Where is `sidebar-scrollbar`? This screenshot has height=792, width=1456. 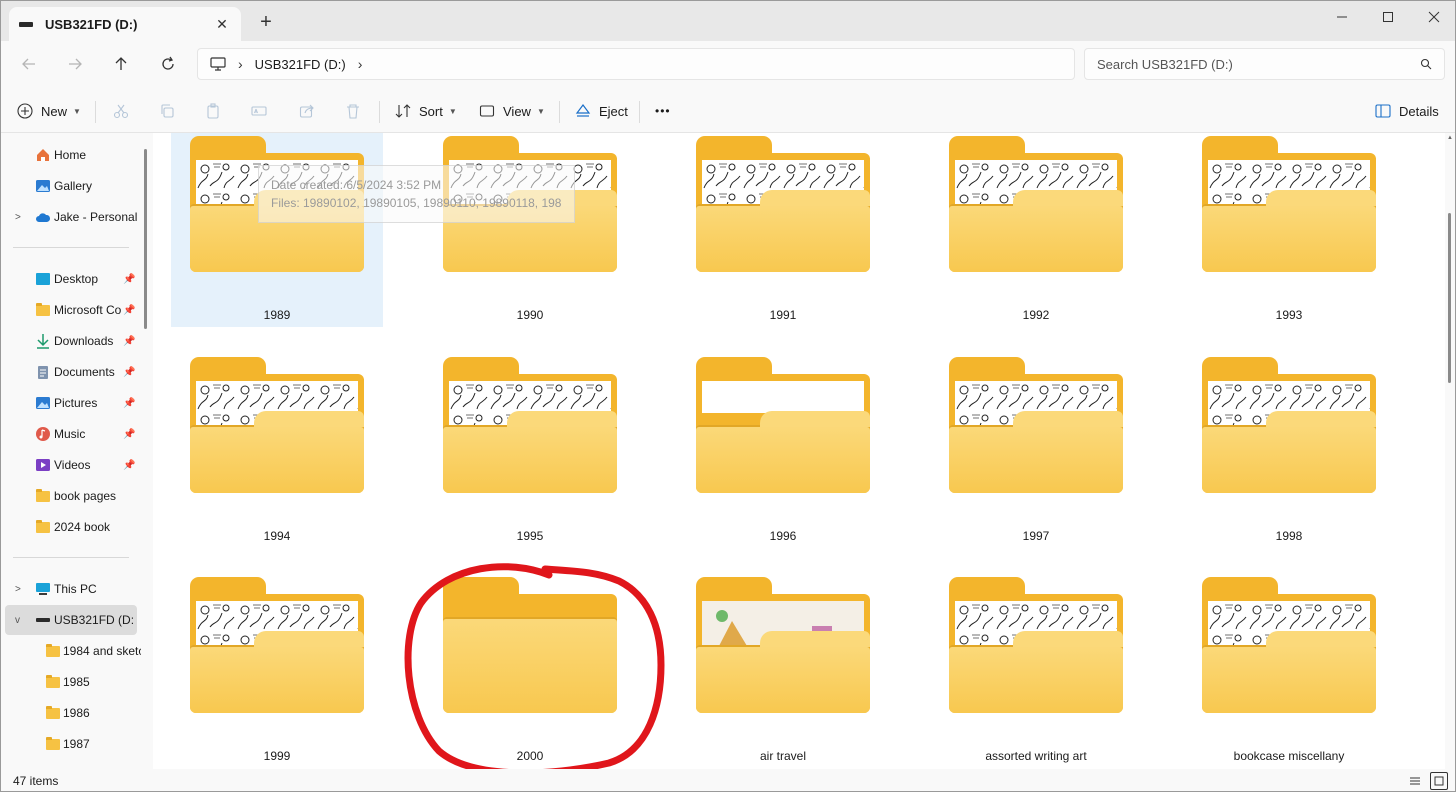 sidebar-scrollbar is located at coordinates (145, 239).